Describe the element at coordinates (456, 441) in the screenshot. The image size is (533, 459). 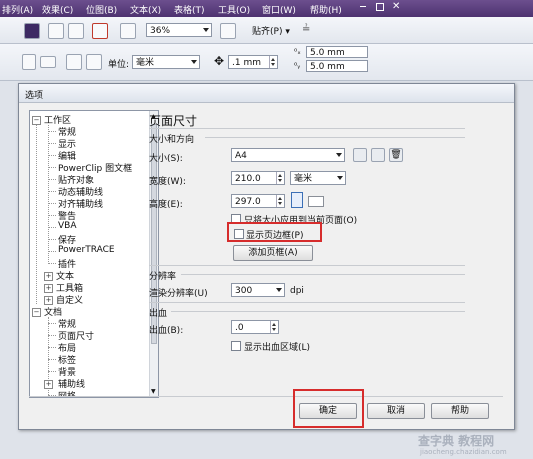
I see `watermark-logo: 查字典 教程网` at that location.